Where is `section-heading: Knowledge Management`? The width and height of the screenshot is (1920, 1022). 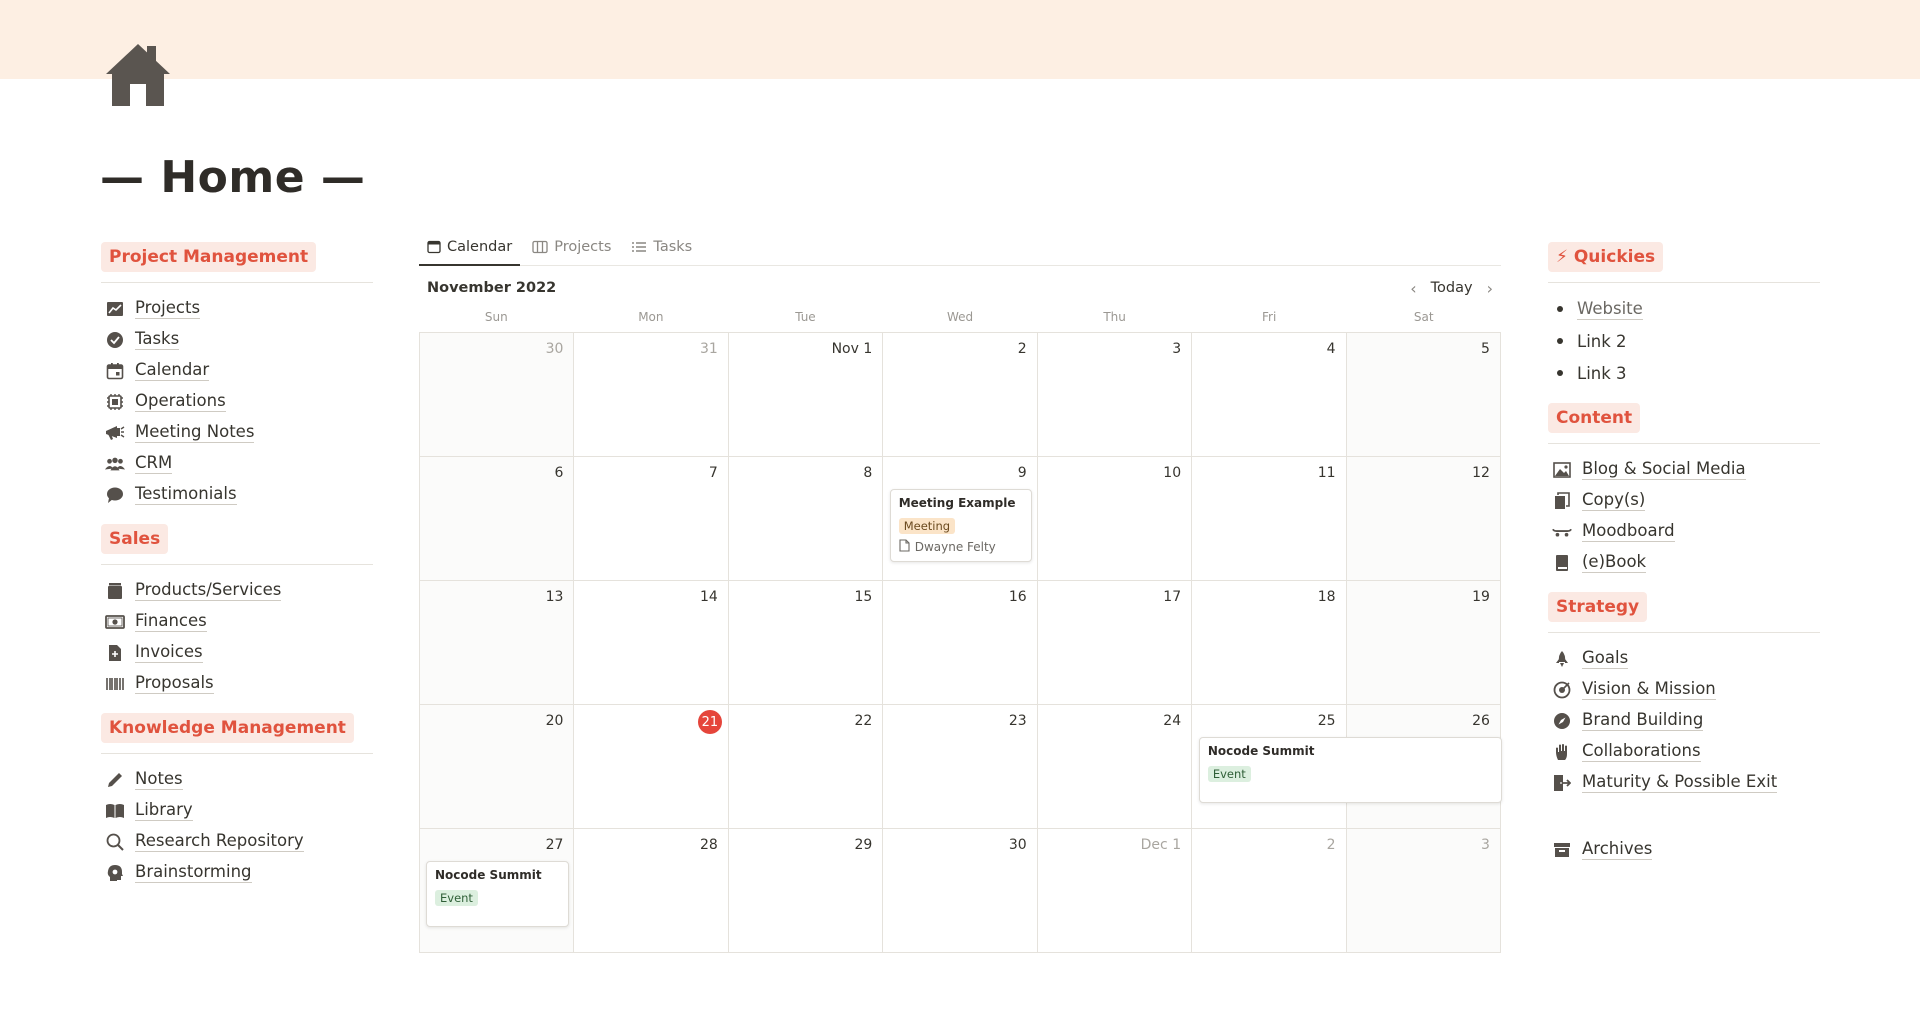
section-heading: Knowledge Management is located at coordinates (227, 728).